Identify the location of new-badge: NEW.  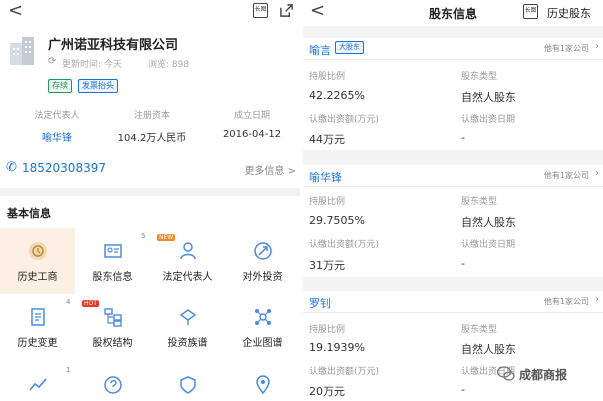
(166, 237).